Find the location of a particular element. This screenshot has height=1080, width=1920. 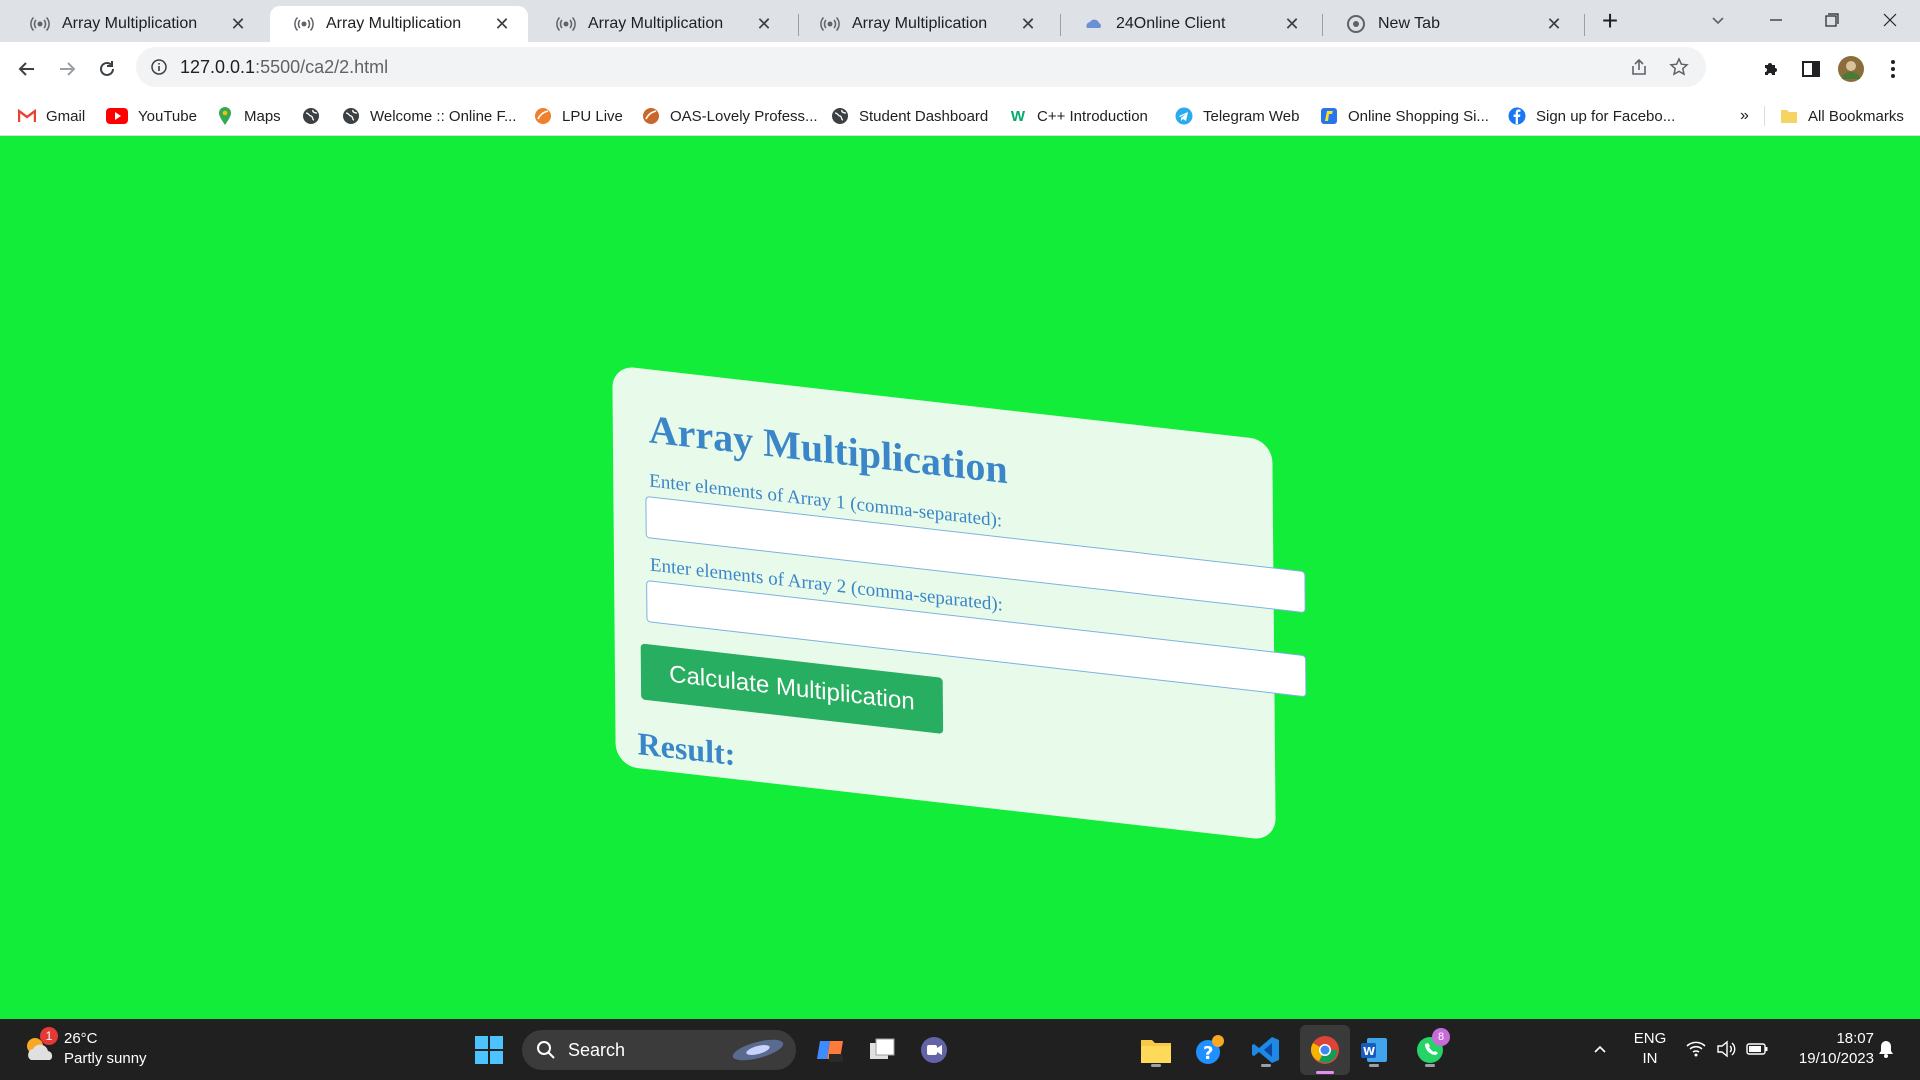

extensions-puzzle-icon is located at coordinates (1771, 69).